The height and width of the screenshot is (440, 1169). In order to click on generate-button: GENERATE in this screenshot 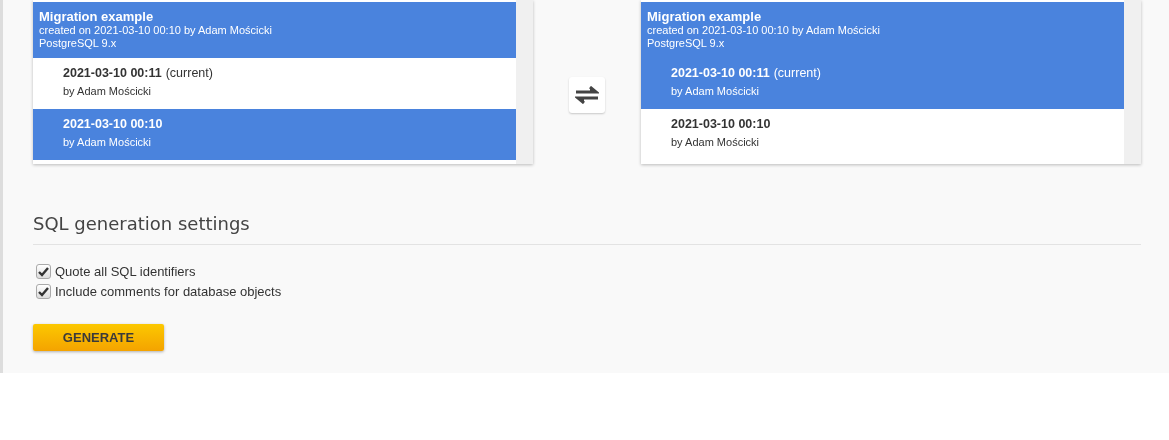, I will do `click(98, 337)`.